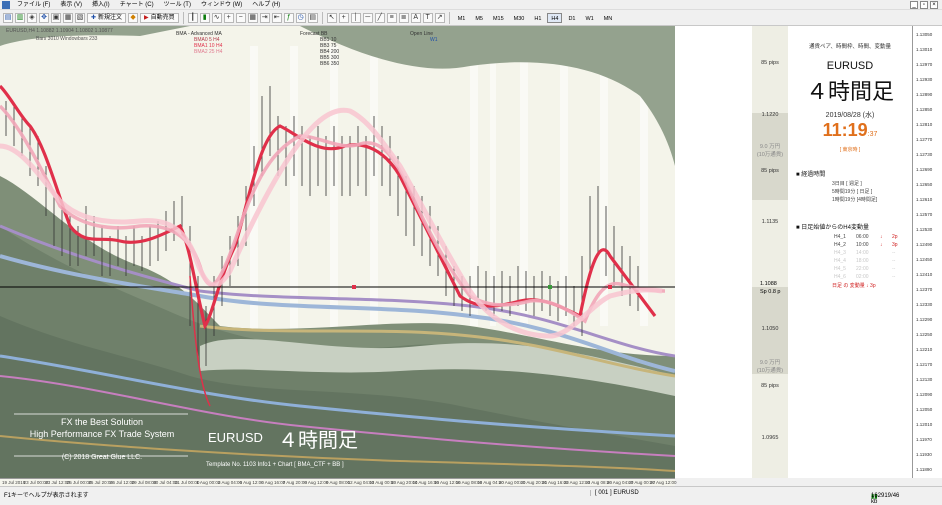 Image resolution: width=942 pixels, height=505 pixels. What do you see at coordinates (177, 5) in the screenshot?
I see `menu-tools: ツール (T)` at bounding box center [177, 5].